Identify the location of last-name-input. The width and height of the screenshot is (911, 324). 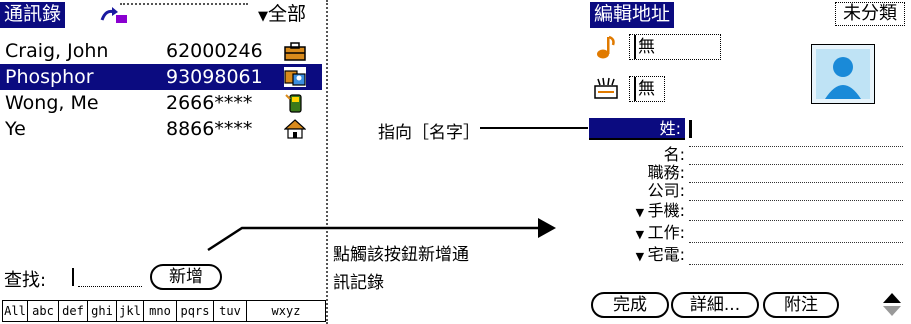
(796, 129).